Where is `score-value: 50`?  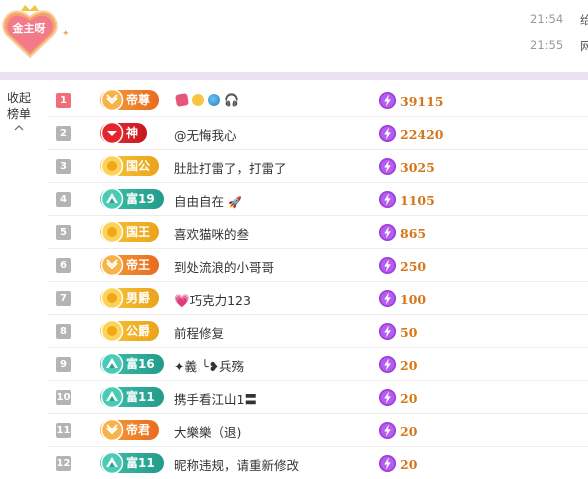
score-value: 50 is located at coordinates (409, 332).